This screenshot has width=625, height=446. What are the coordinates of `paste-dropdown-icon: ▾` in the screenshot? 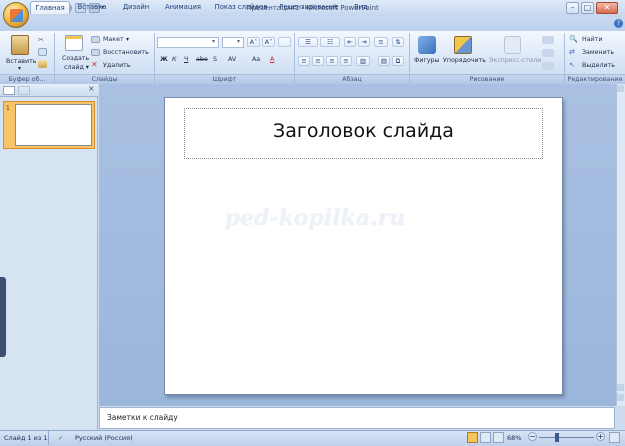 It's located at (19, 68).